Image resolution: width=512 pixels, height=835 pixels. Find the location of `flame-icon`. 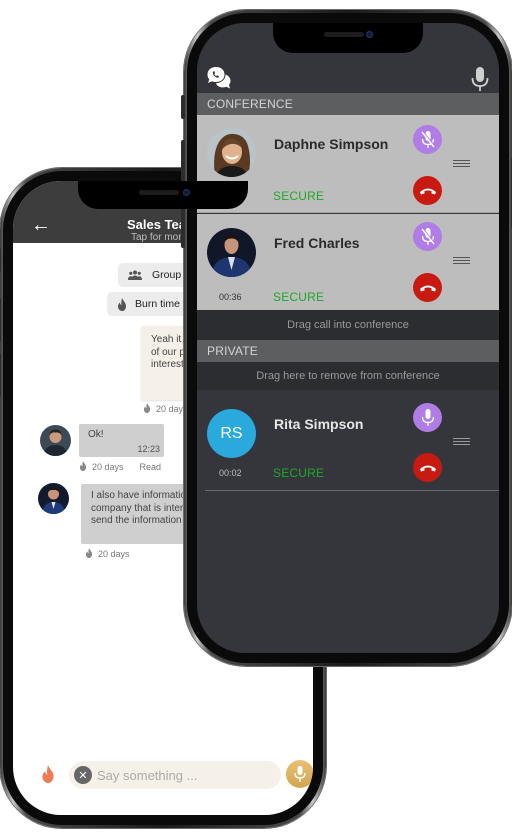

flame-icon is located at coordinates (122, 304).